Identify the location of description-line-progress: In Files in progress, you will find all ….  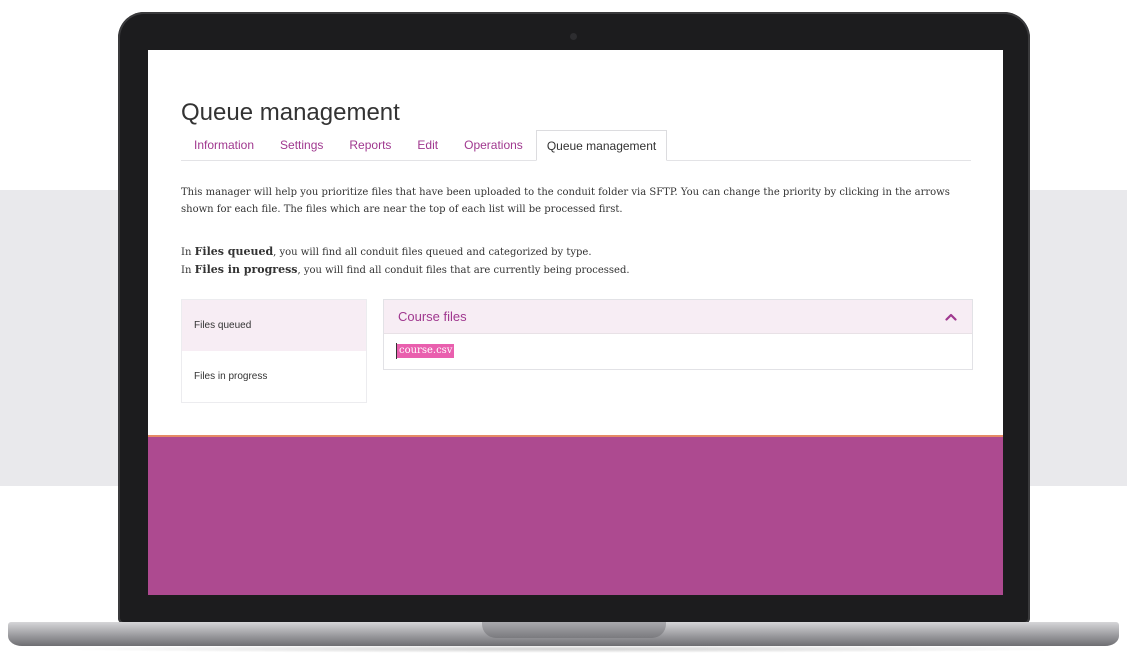
(576, 270).